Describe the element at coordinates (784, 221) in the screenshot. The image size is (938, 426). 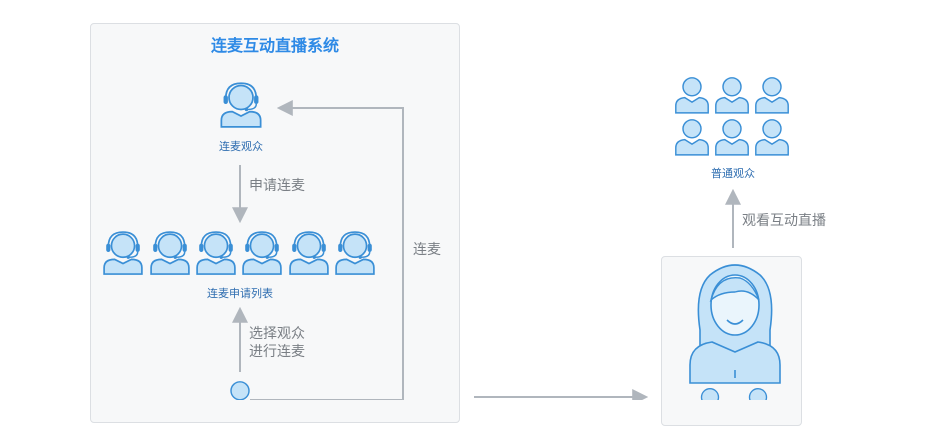
I see `watch-label: 观看互动直播` at that location.